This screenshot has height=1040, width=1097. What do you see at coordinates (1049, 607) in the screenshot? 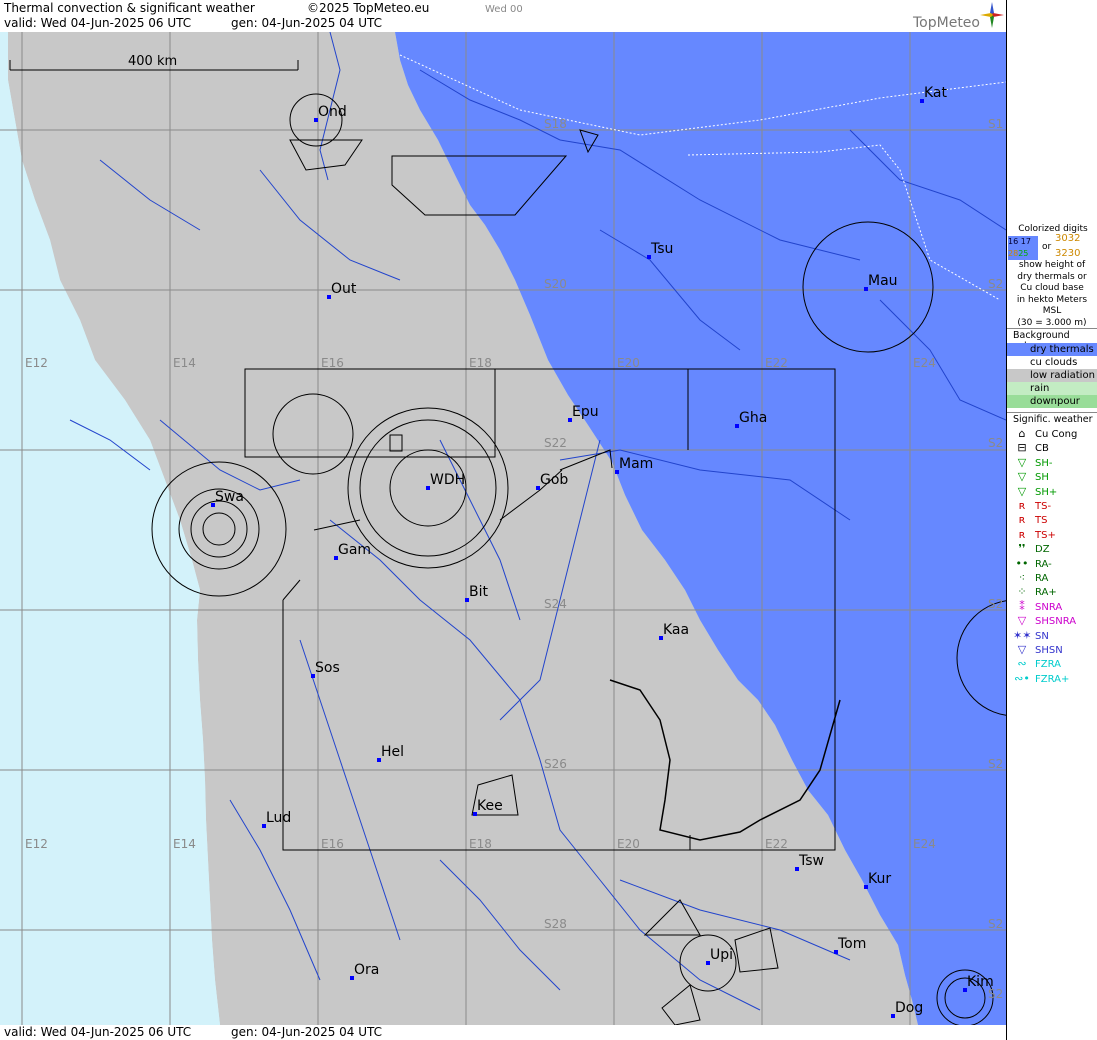
I see `weather-legend-label: SNRA` at bounding box center [1049, 607].